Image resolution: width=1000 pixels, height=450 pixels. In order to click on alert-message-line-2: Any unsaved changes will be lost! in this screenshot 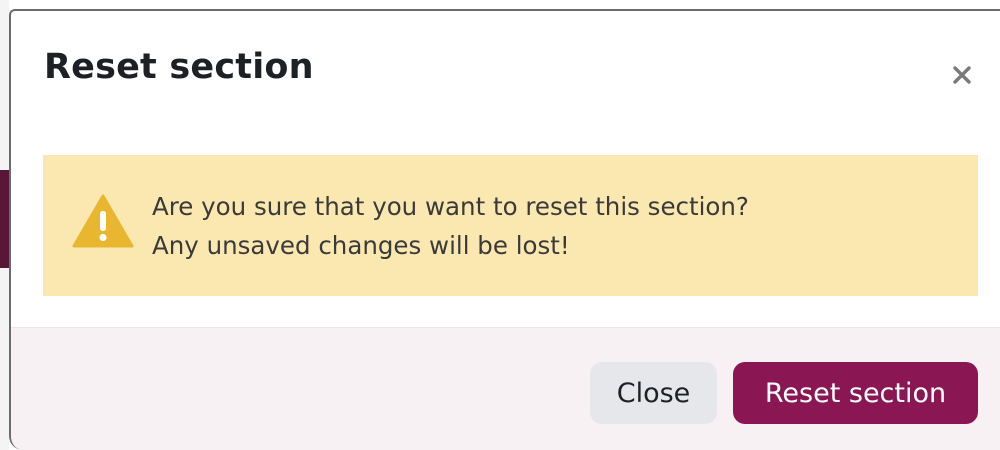, I will do `click(361, 245)`.